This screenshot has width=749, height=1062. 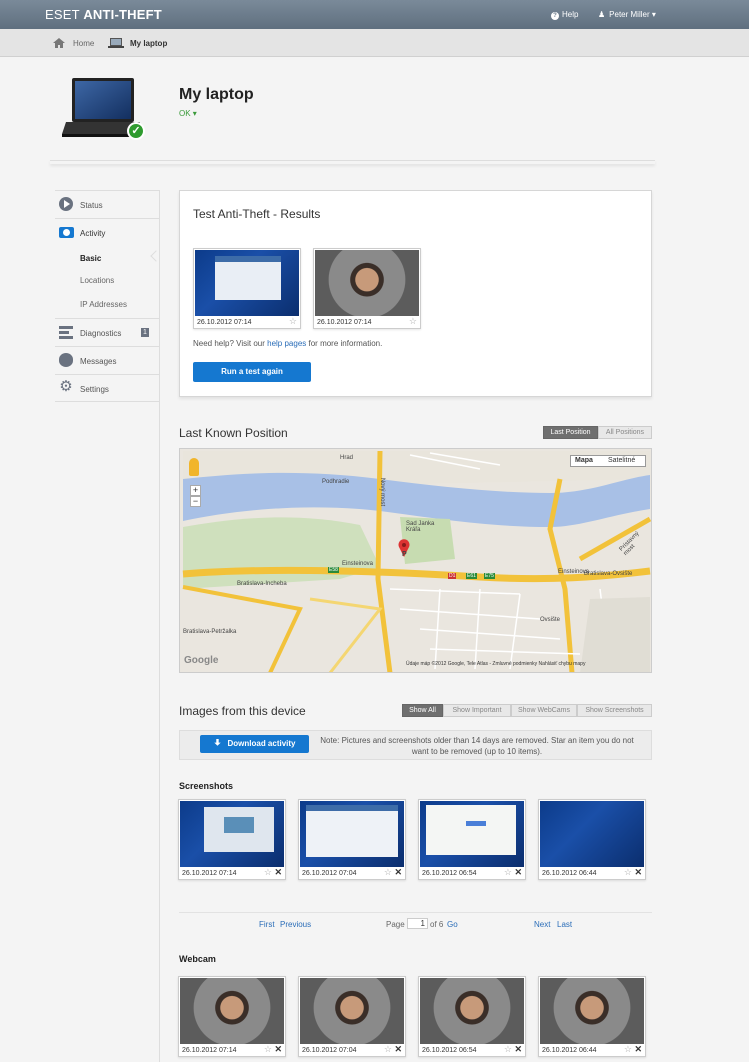 What do you see at coordinates (195, 501) in the screenshot?
I see `zoom-out-button: −` at bounding box center [195, 501].